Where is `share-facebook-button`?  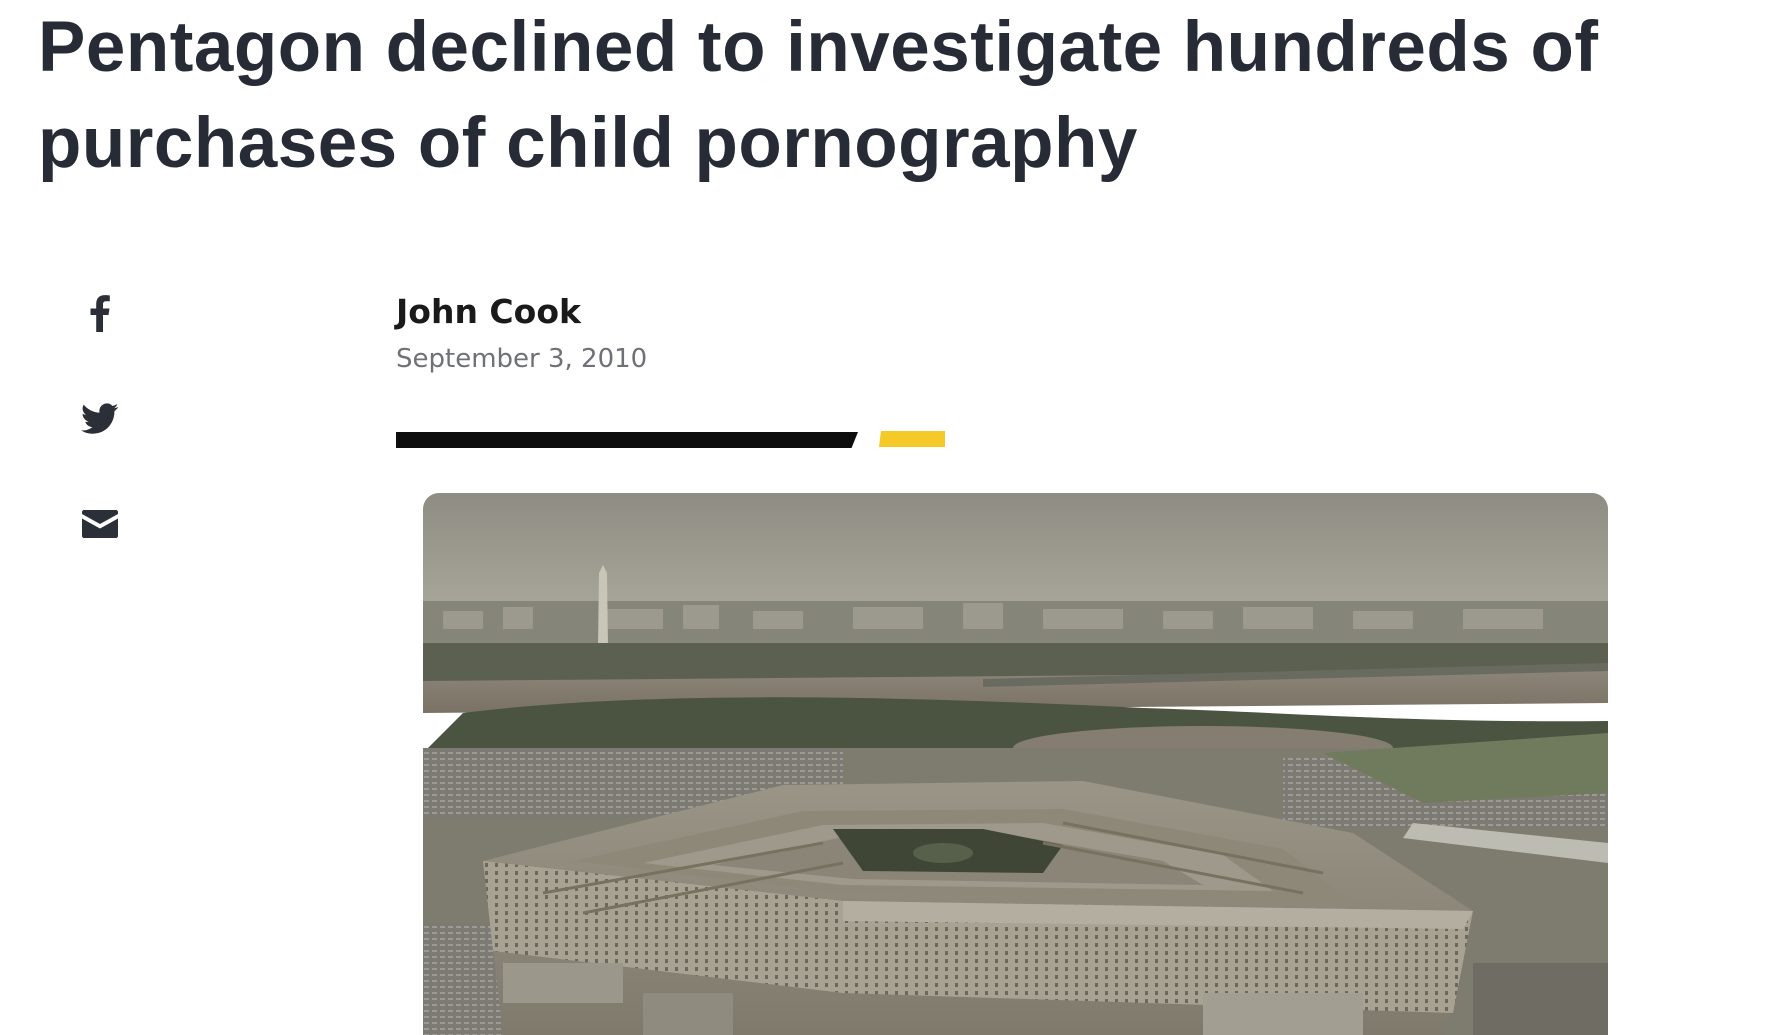 share-facebook-button is located at coordinates (100, 313).